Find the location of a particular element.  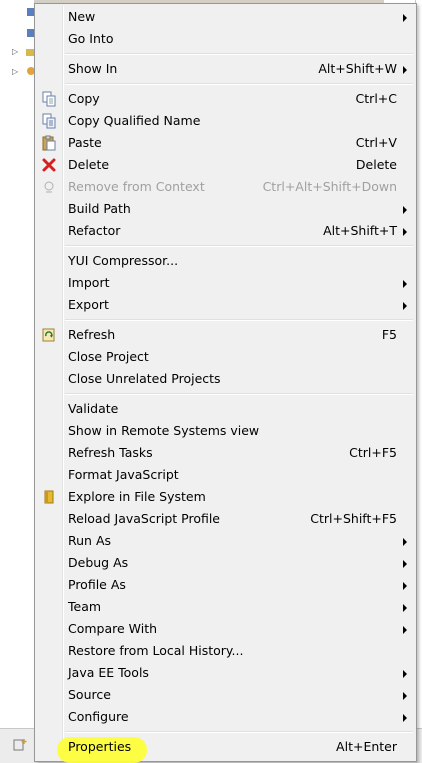

menu-item-configure: Configure is located at coordinates (225, 717).